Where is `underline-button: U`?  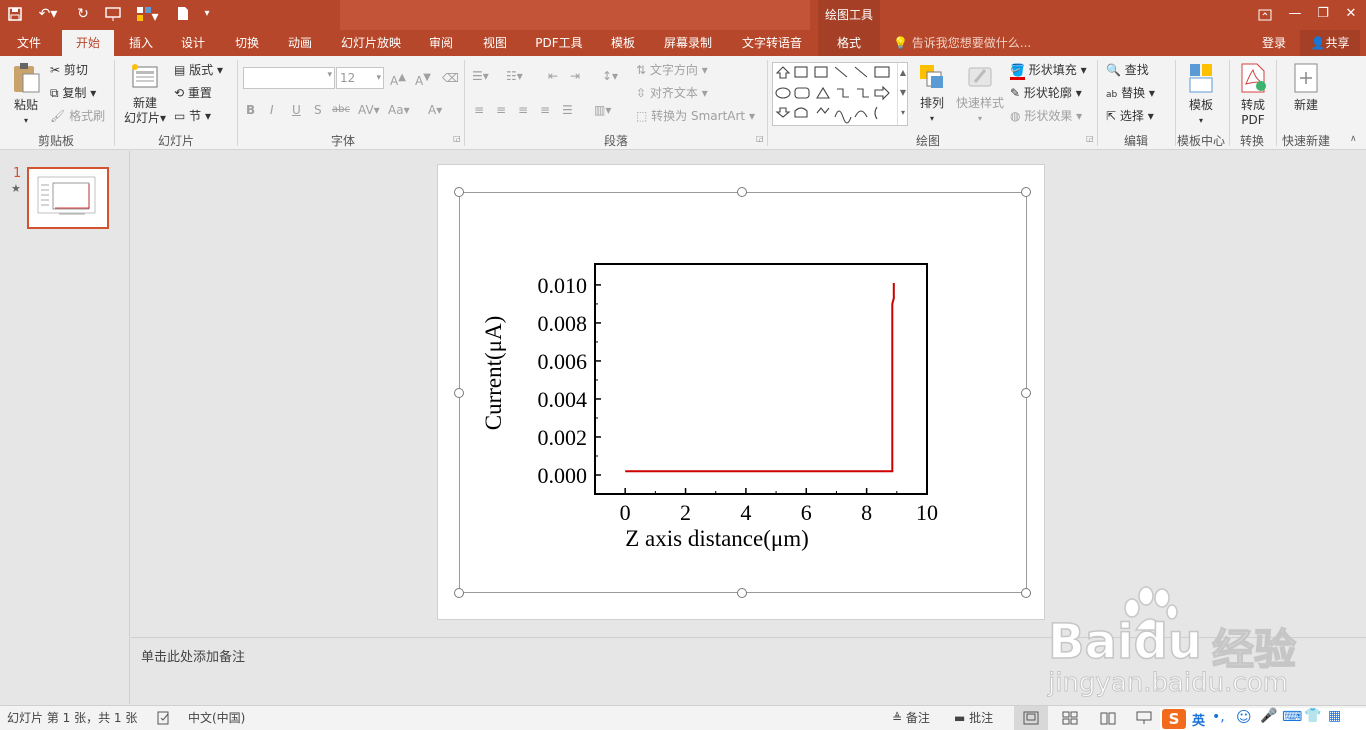
underline-button: U is located at coordinates (296, 110).